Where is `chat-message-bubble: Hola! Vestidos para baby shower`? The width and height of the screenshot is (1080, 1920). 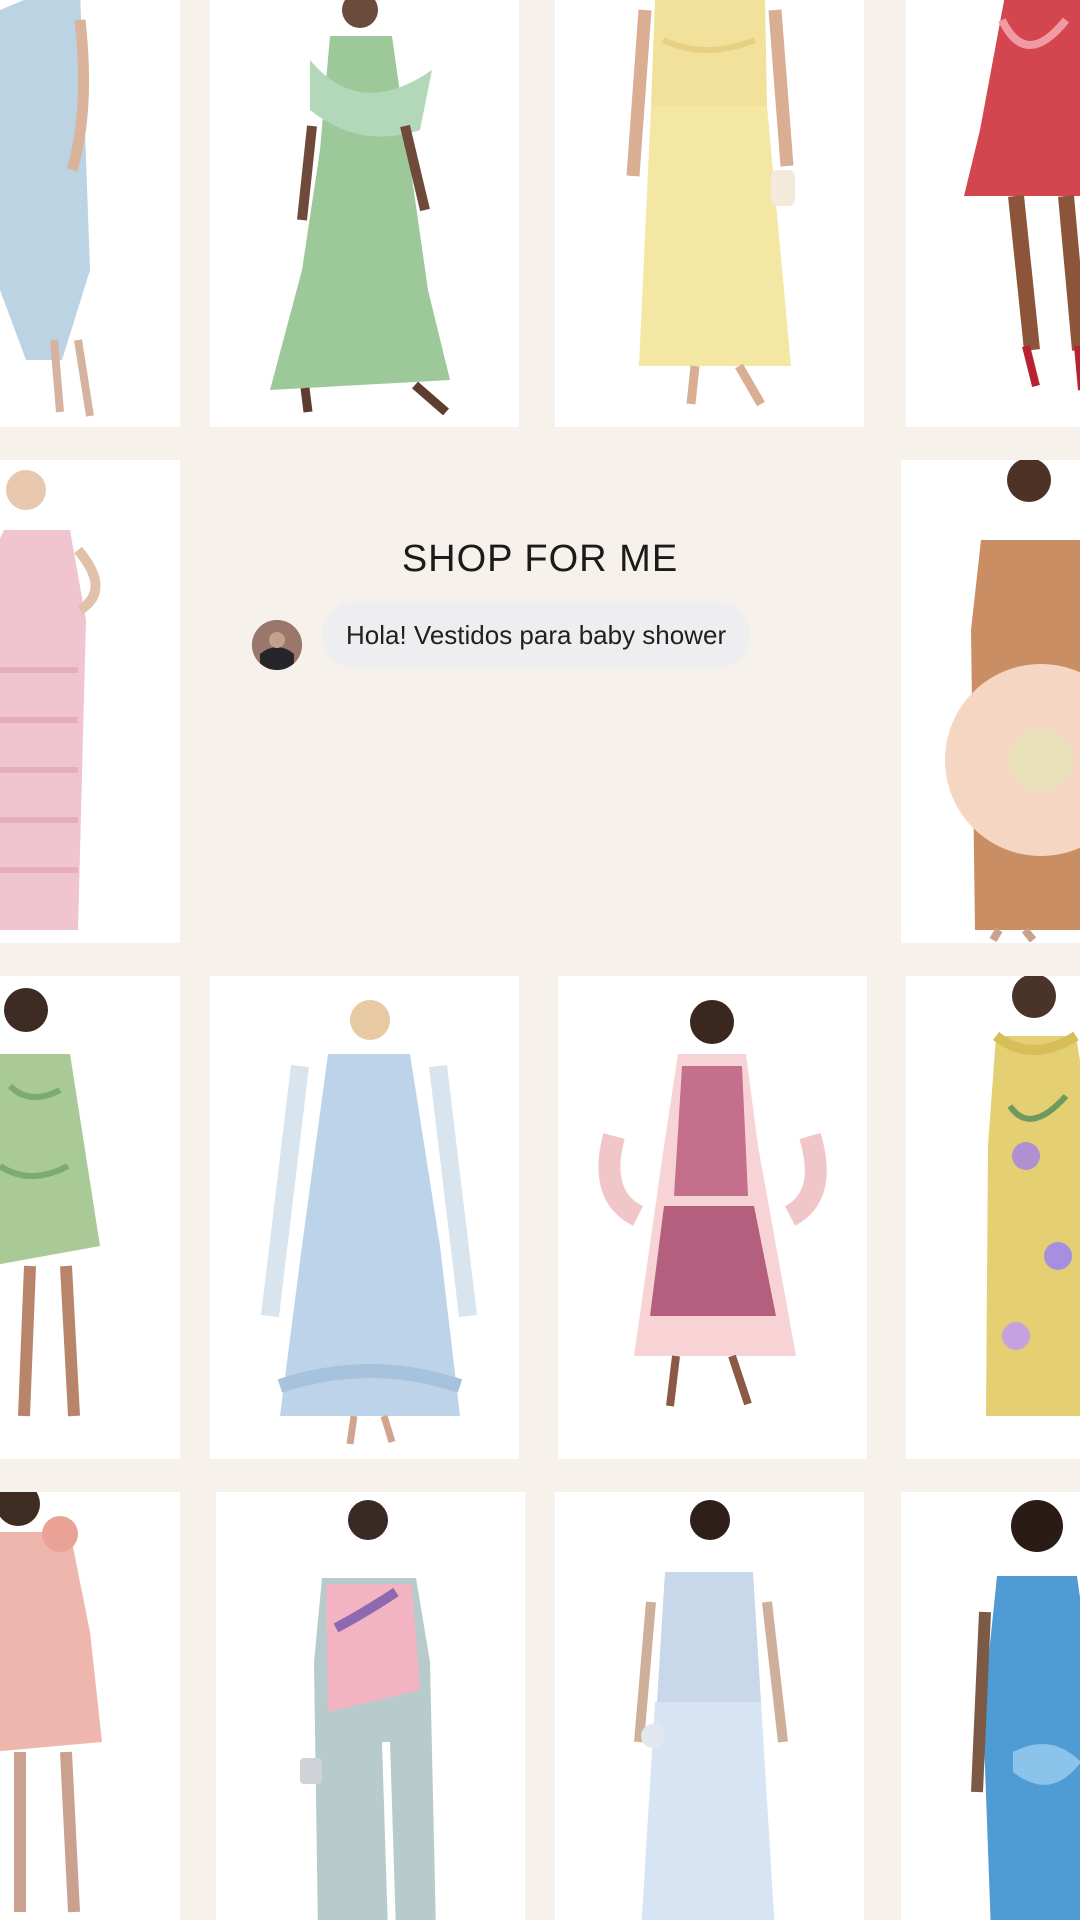 chat-message-bubble: Hola! Vestidos para baby shower is located at coordinates (536, 635).